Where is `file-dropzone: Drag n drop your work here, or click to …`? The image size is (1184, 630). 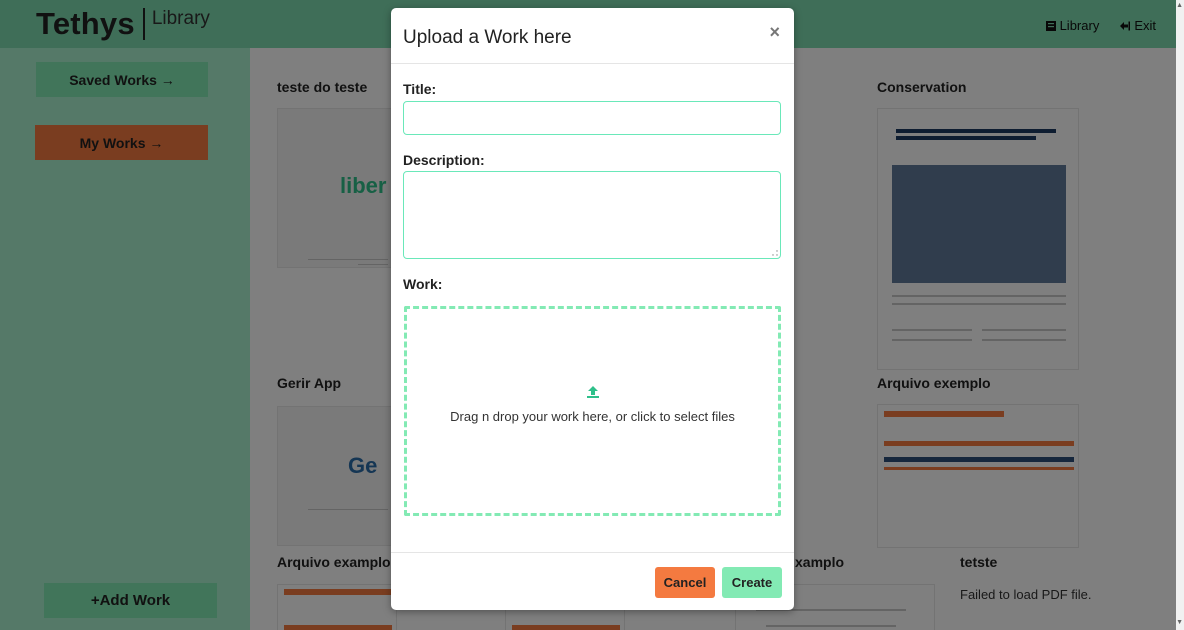 file-dropzone: Drag n drop your work here, or click to … is located at coordinates (592, 411).